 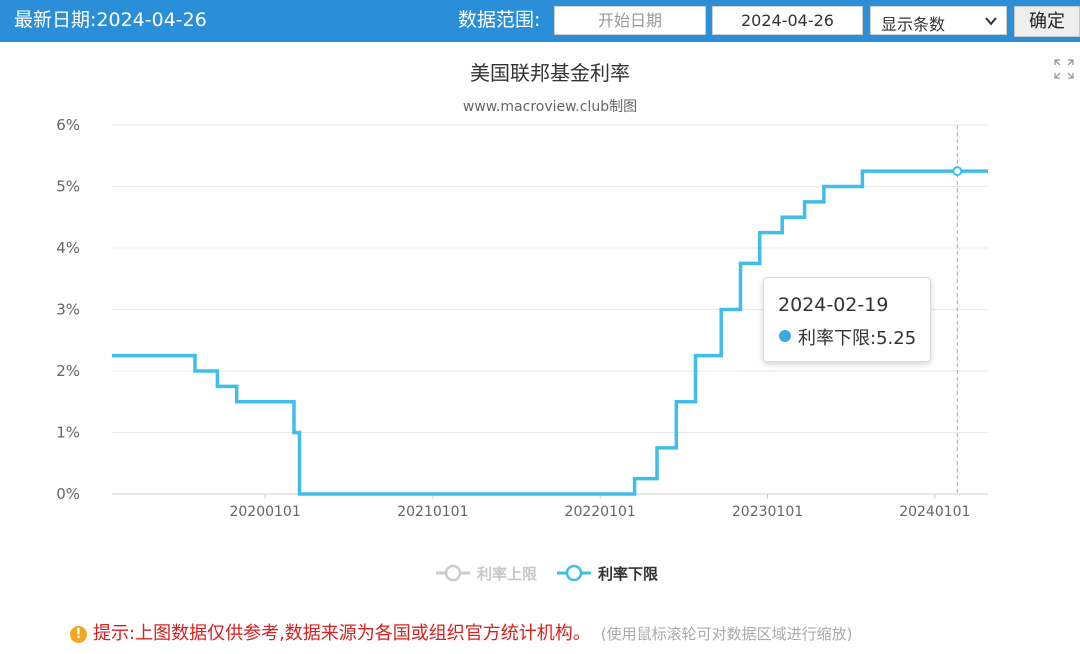 What do you see at coordinates (785, 336) in the screenshot?
I see `tooltip-series-dot` at bounding box center [785, 336].